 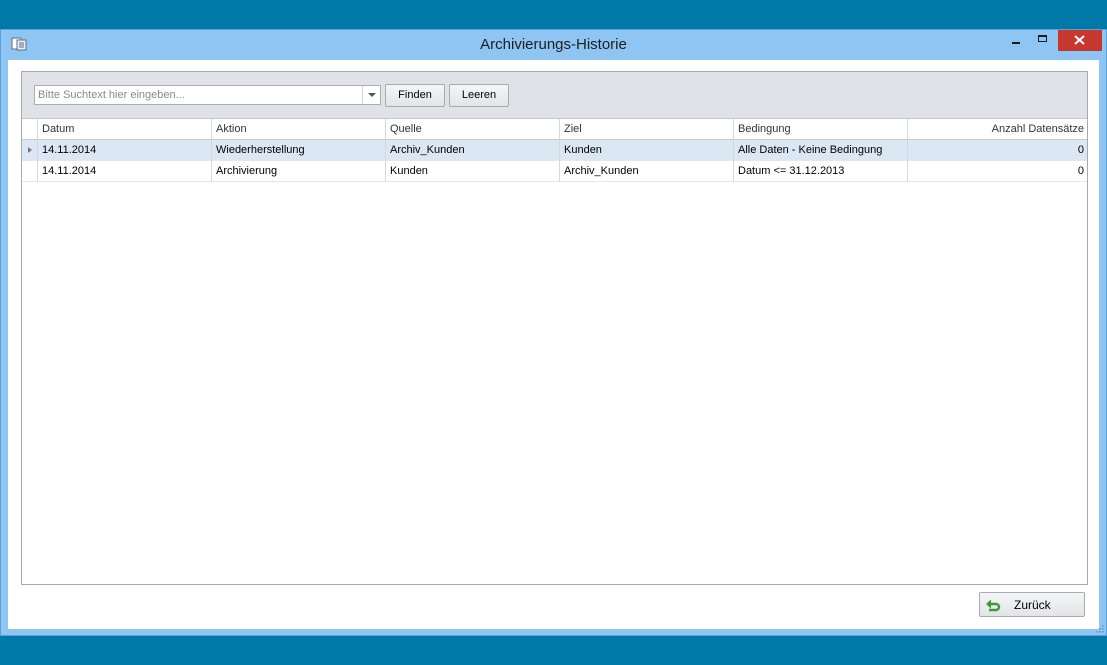 I want to click on row-pointer-icon, so click(x=30, y=150).